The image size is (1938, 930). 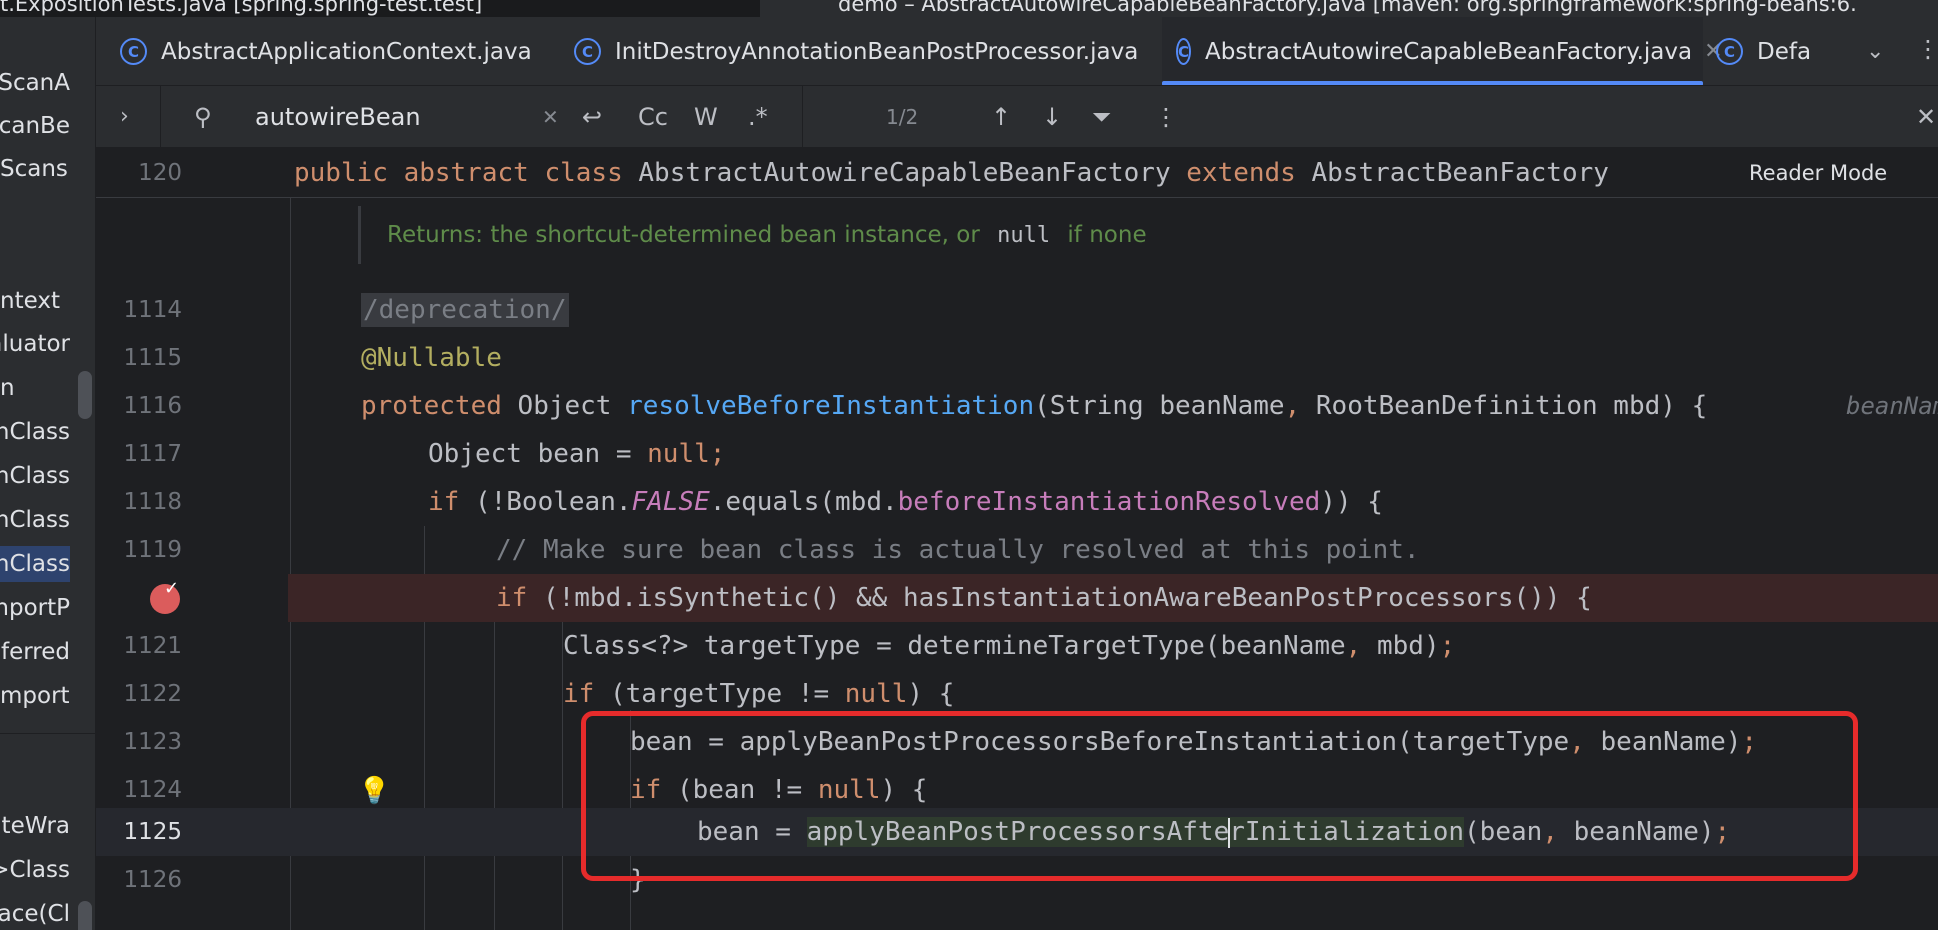 I want to click on tree-item: ntext, so click(x=35, y=301).